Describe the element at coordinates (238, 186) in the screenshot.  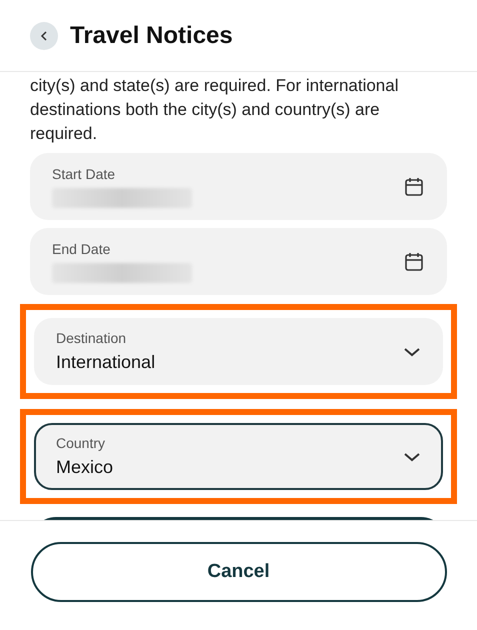
I see `date-field: Start Date` at that location.